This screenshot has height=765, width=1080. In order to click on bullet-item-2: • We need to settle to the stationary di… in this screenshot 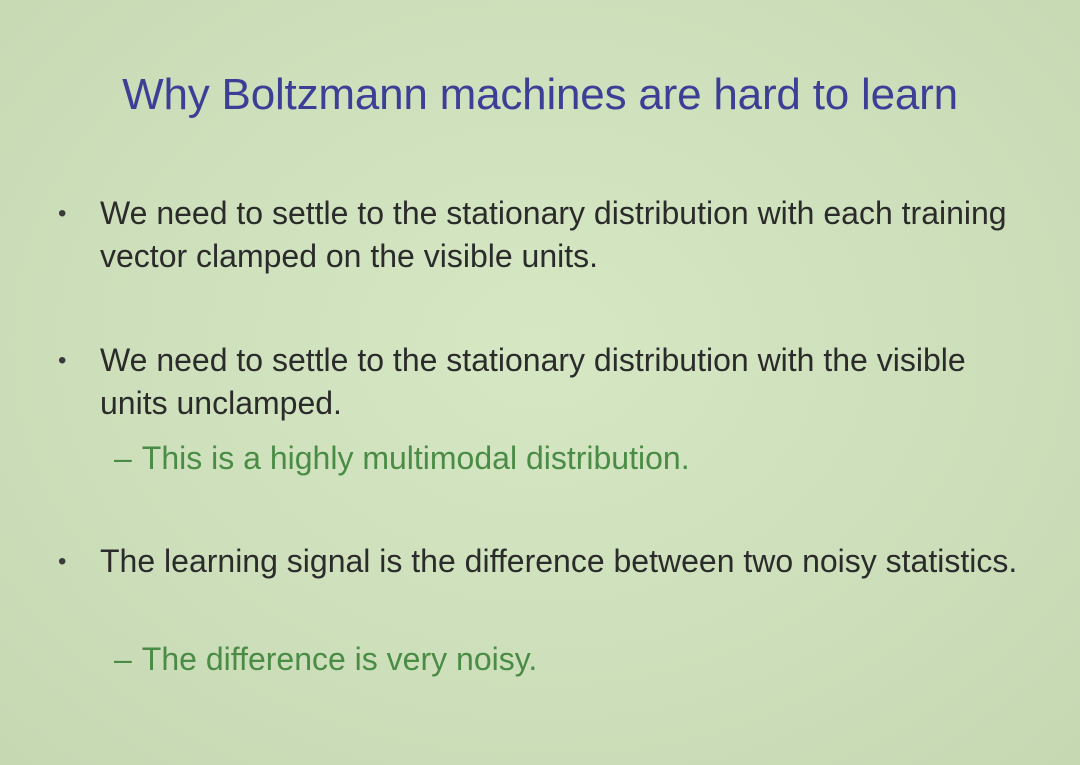, I will do `click(544, 382)`.